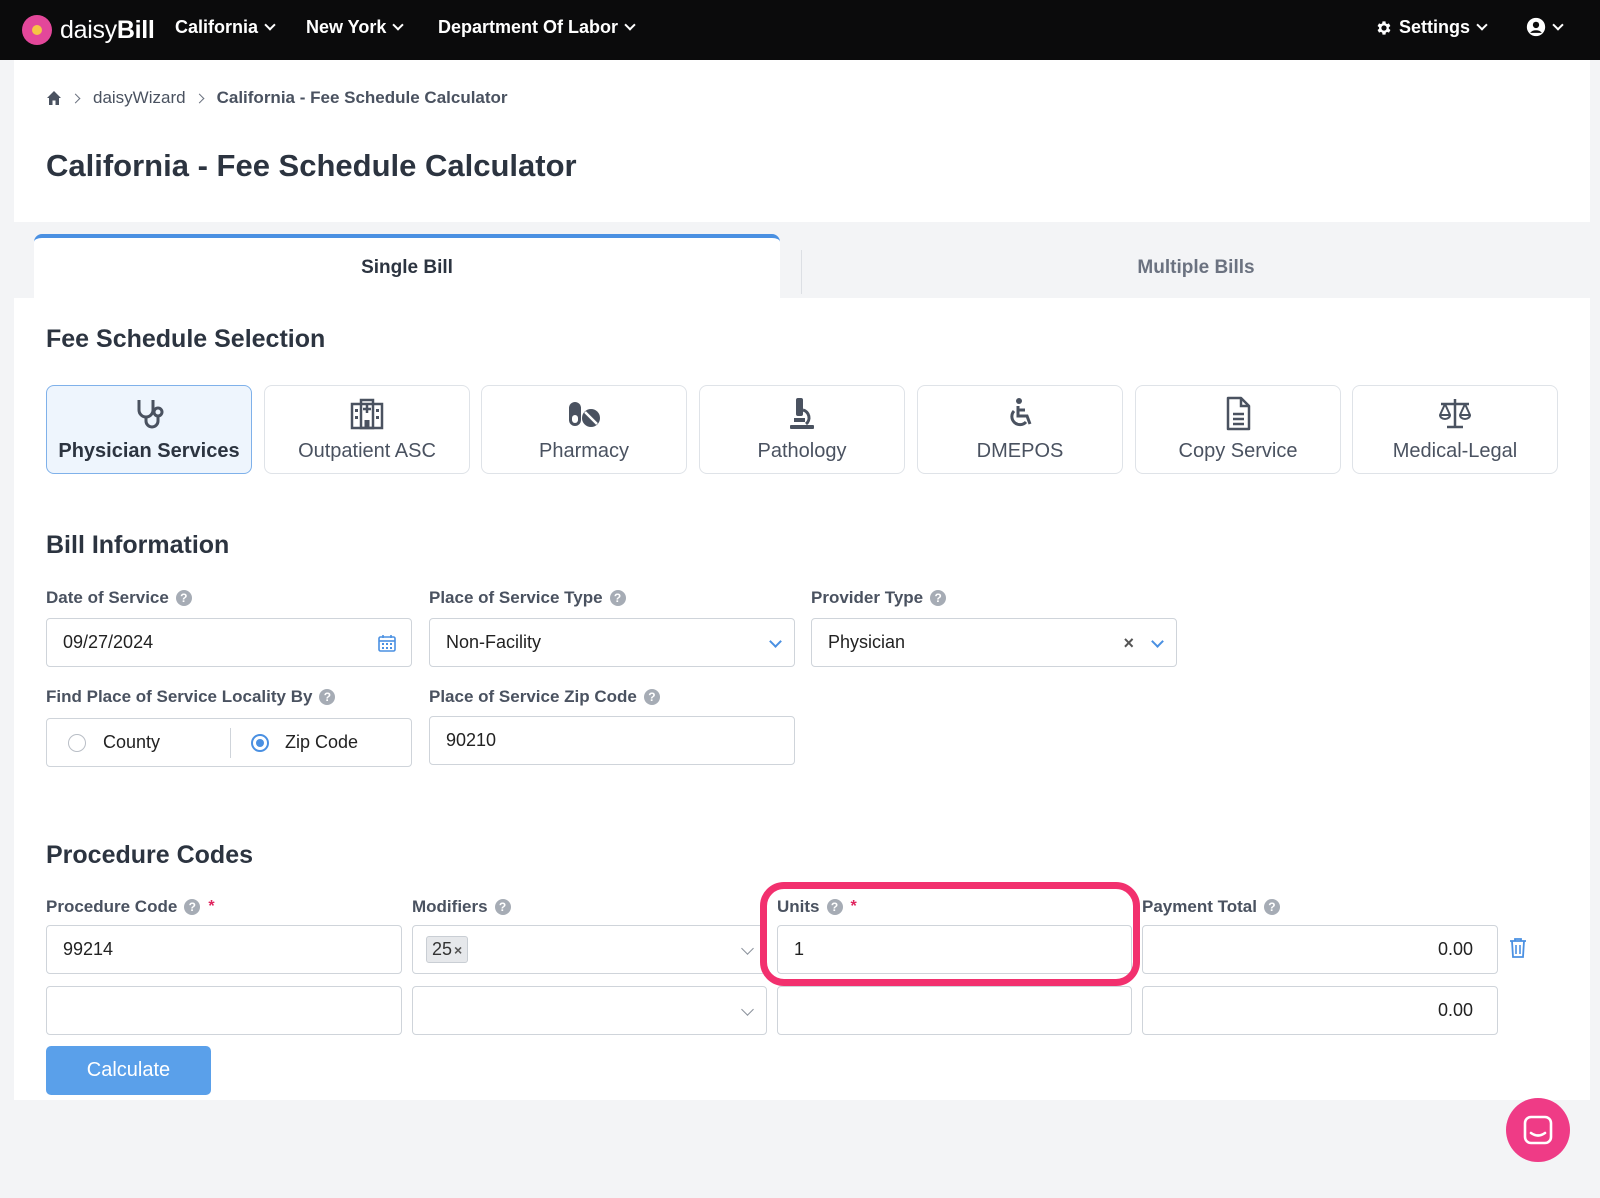 This screenshot has height=1198, width=1600. What do you see at coordinates (802, 429) in the screenshot?
I see `fee-schedule-pathology: Pathology` at bounding box center [802, 429].